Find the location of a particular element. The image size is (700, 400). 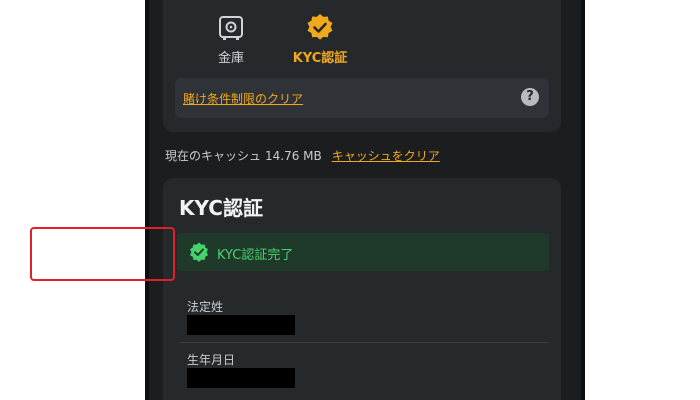

tab-kyc-label: KYC認証 is located at coordinates (320, 58).